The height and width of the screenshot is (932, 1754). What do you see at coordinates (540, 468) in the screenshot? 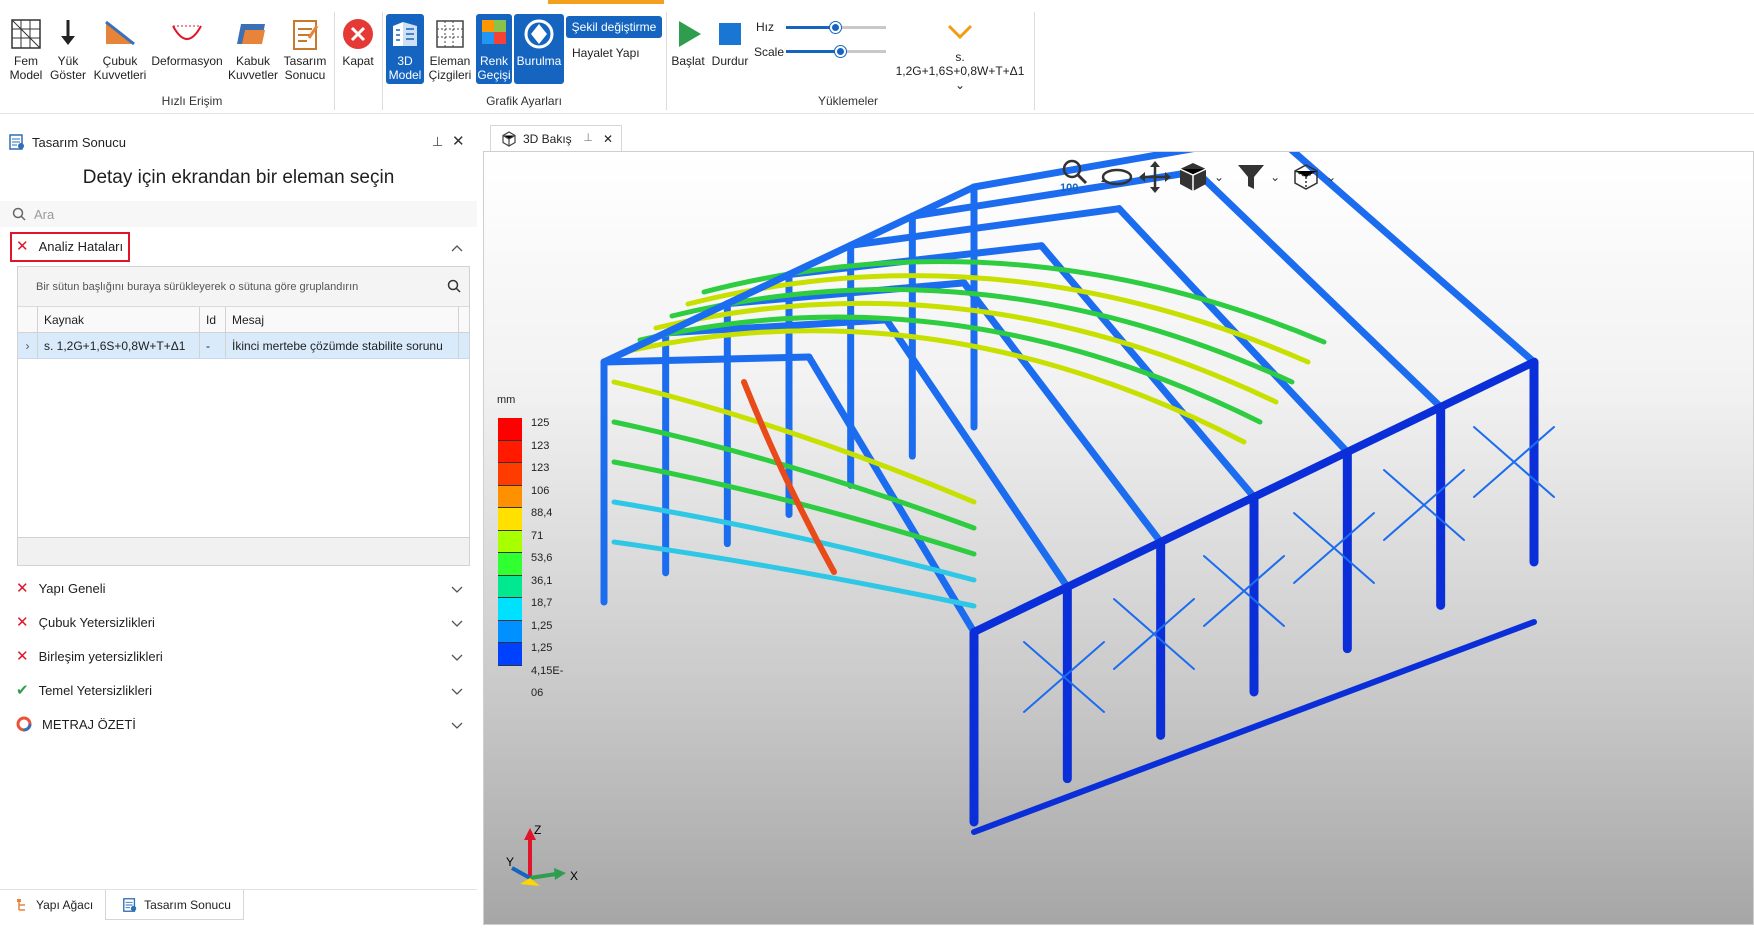
I see `legend-value: 123` at bounding box center [540, 468].